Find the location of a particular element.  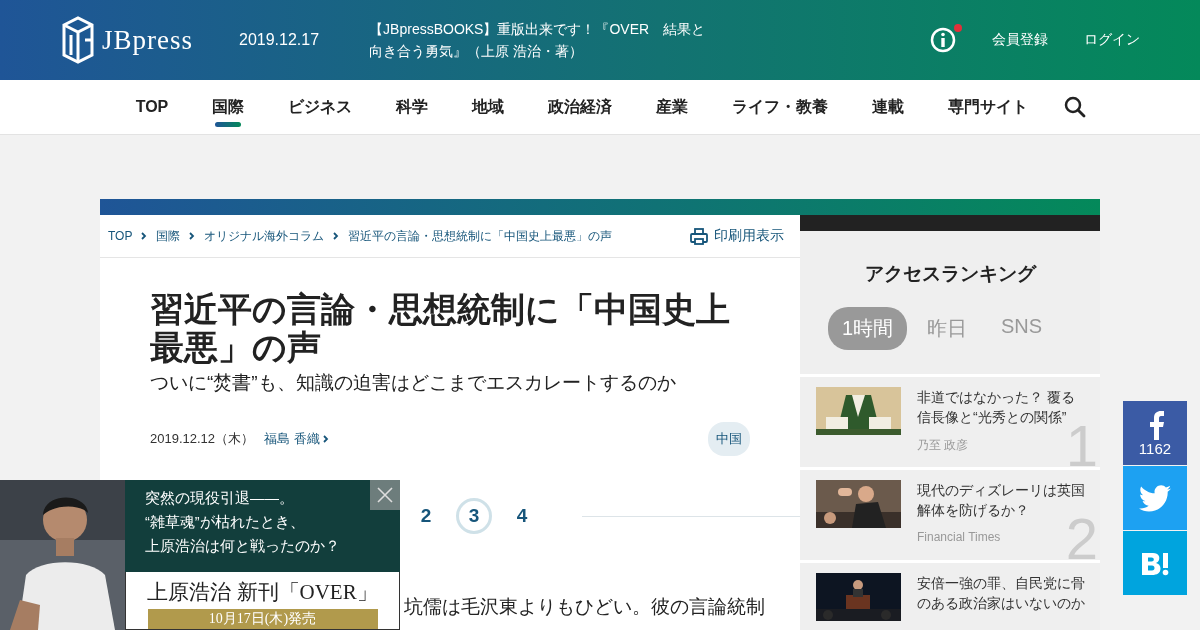

search-icon is located at coordinates (1075, 107).